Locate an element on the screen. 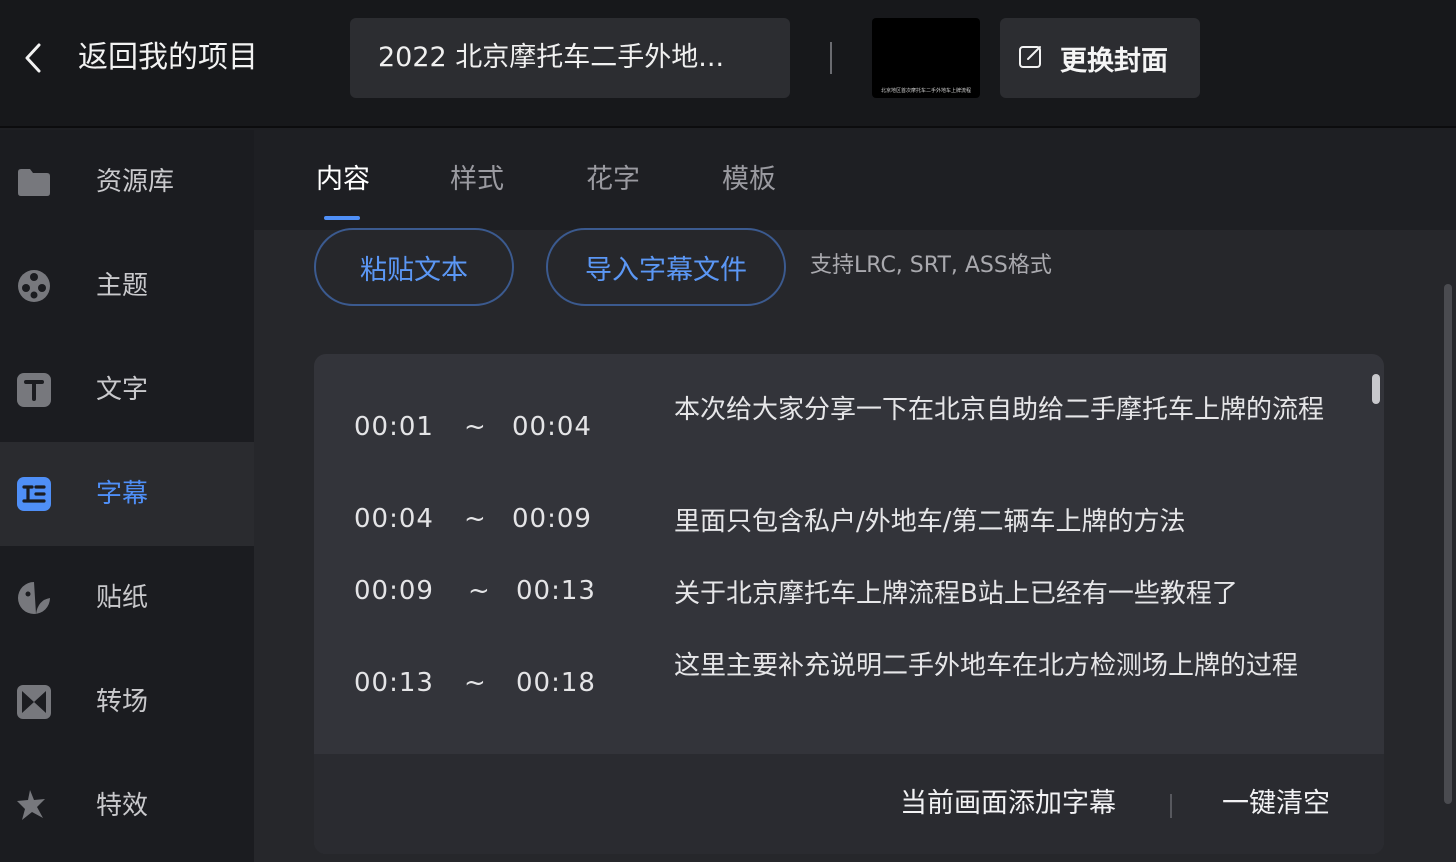 This screenshot has width=1456, height=862. effects-icon is located at coordinates (34, 806).